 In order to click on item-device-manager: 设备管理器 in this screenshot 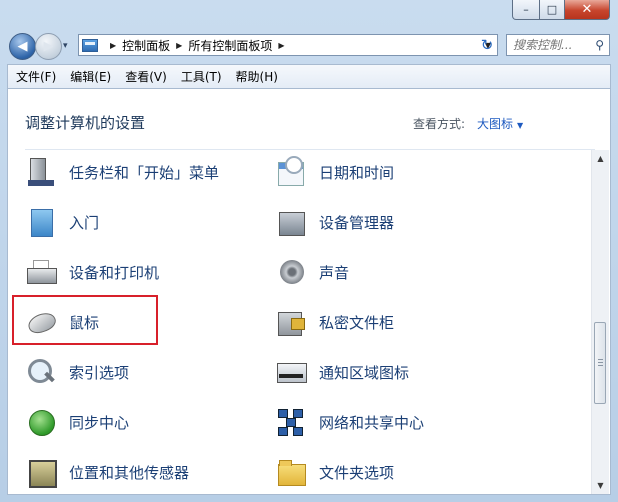, I will do `click(334, 222)`.